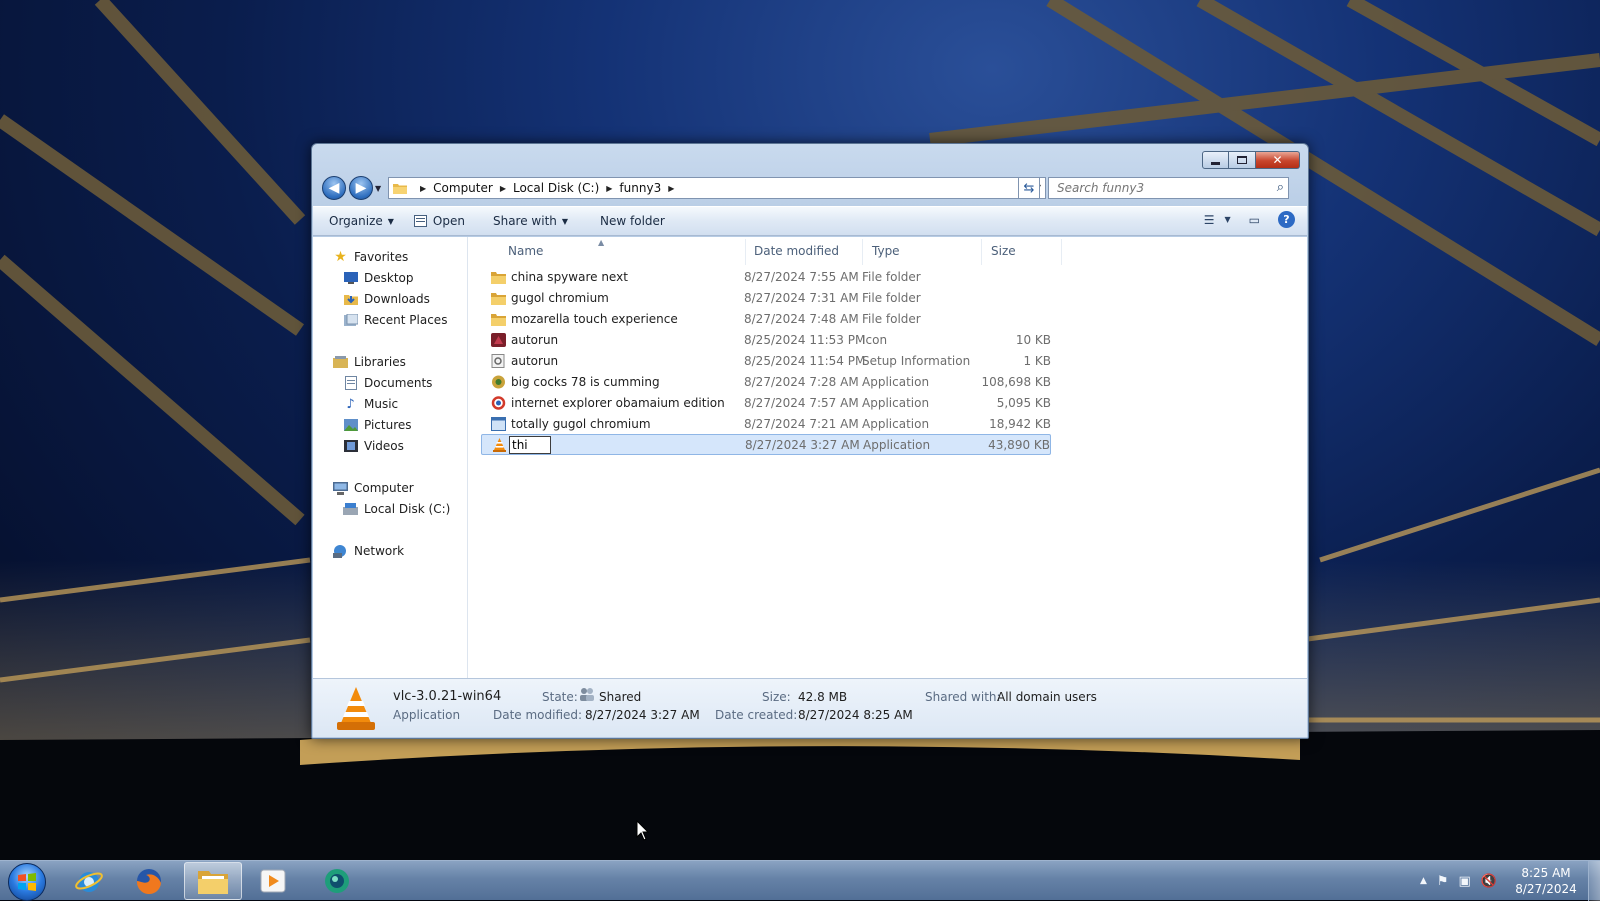 The image size is (1600, 901). I want to click on nav-downloads: Downloads, so click(386, 299).